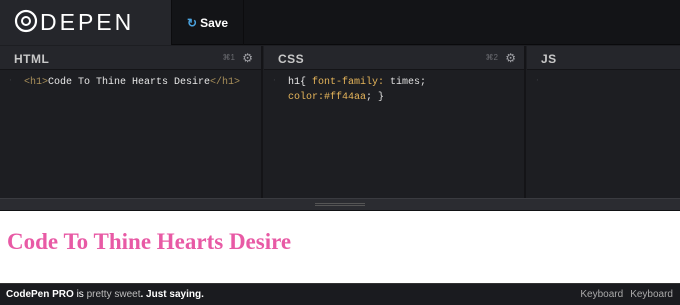 The image size is (680, 305). I want to click on keyboard-link: Keyboard, so click(601, 294).